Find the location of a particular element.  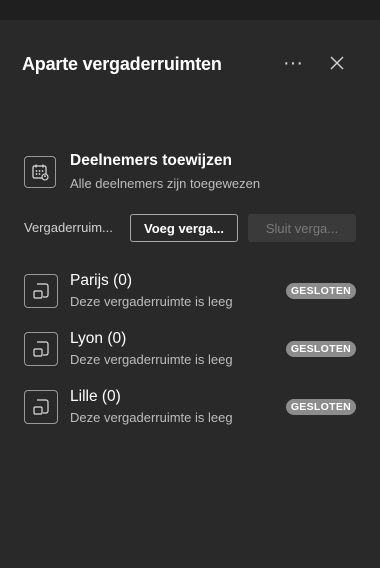

calendar-assign-icon is located at coordinates (40, 172).